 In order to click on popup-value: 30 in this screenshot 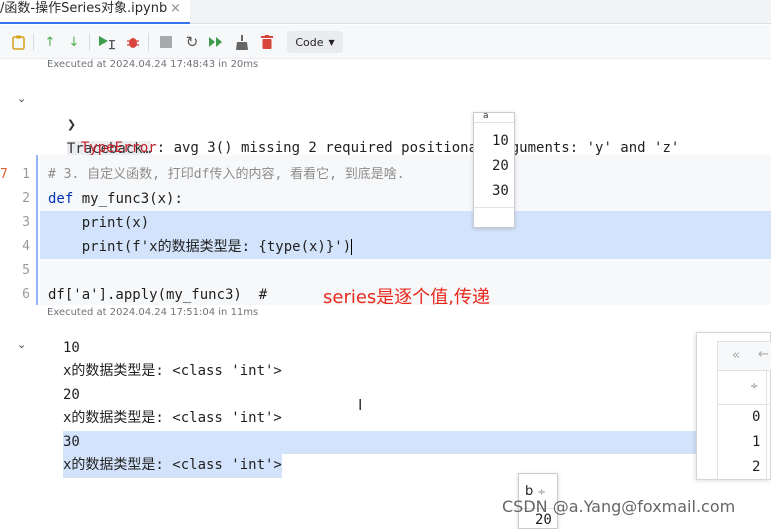, I will do `click(500, 191)`.